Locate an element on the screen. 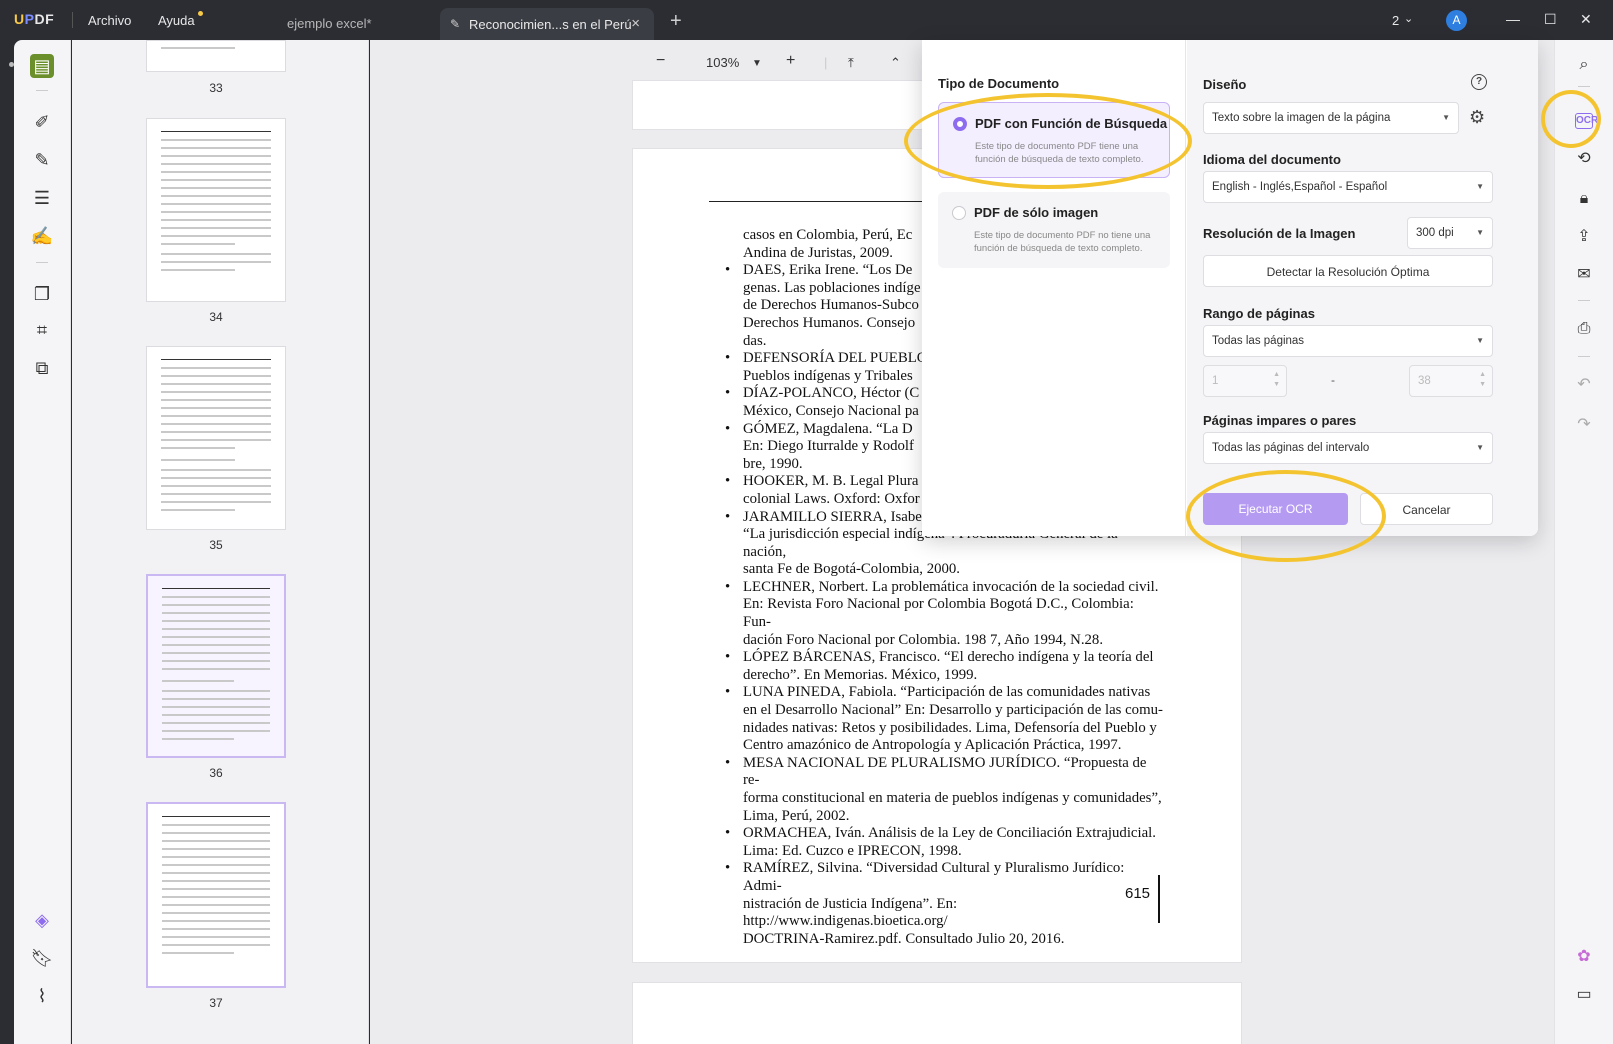 This screenshot has height=1044, width=1613. form-icon: ☰ is located at coordinates (42, 198).